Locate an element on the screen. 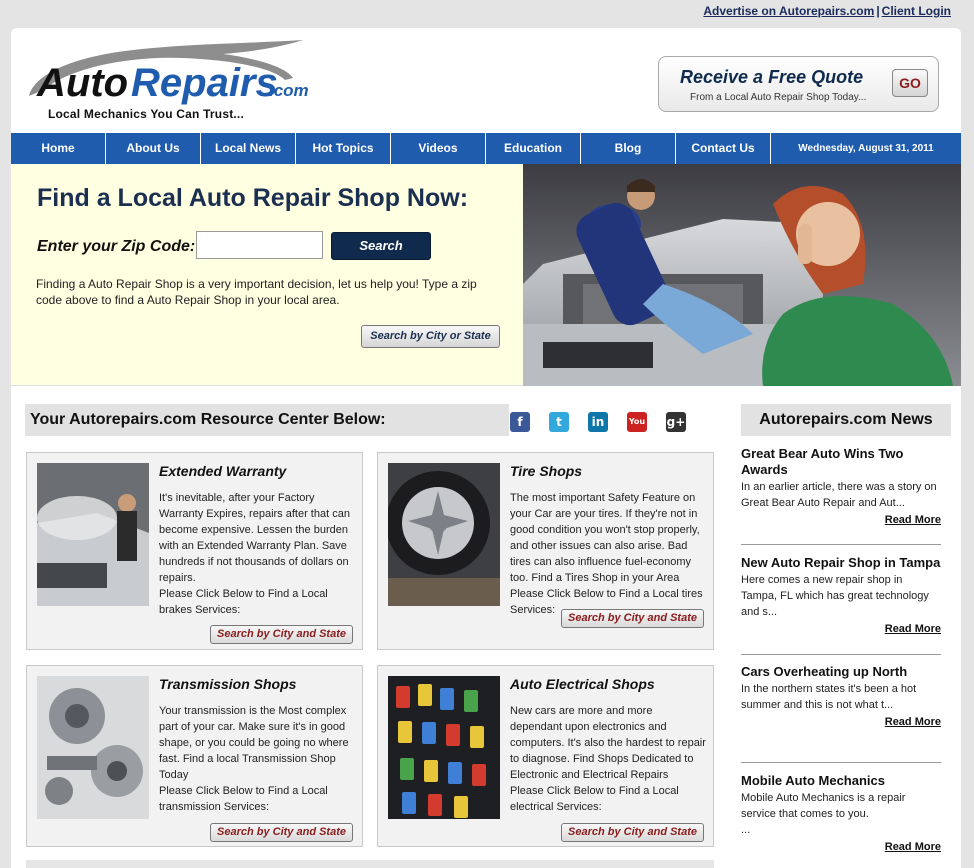 Image resolution: width=974 pixels, height=868 pixels. card-title-warranty: Extended Warranty is located at coordinates (223, 471).